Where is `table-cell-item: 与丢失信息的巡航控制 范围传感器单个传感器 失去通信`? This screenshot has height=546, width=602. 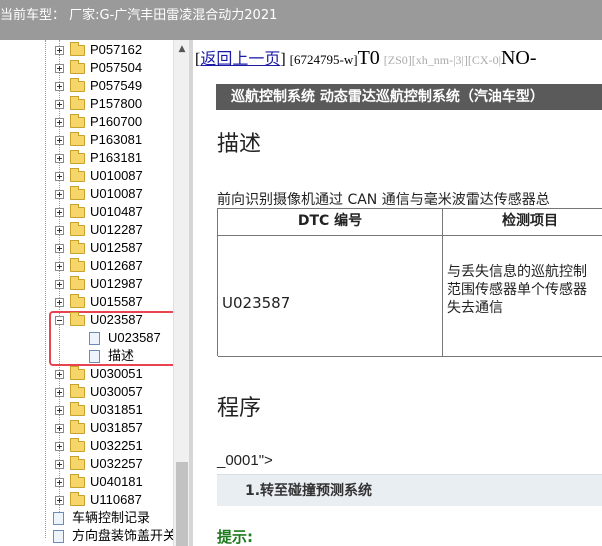
table-cell-item: 与丢失信息的巡航控制 范围传感器单个传感器 失去通信 is located at coordinates (522, 296).